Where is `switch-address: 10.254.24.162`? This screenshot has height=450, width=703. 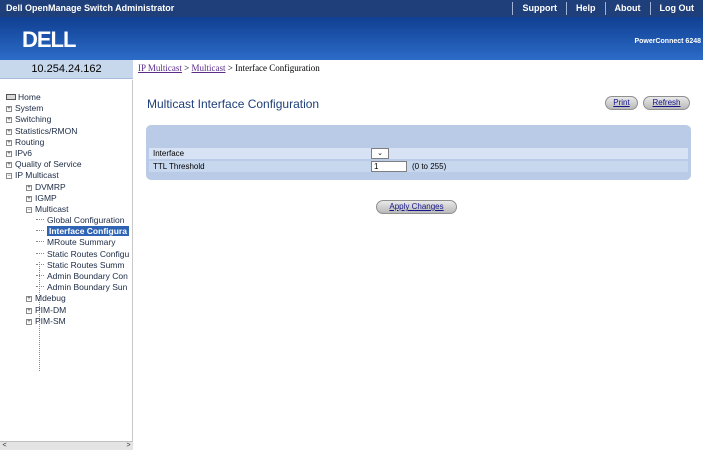
switch-address: 10.254.24.162 is located at coordinates (66, 69).